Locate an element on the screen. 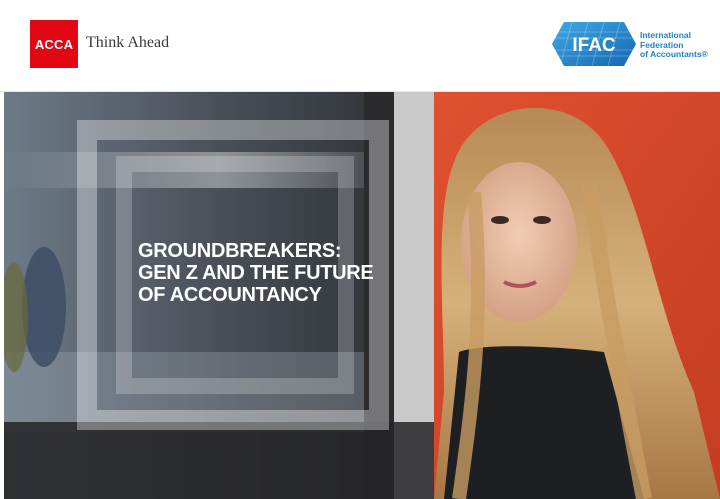  ifac-emblem-icon: IFAC is located at coordinates (594, 44).